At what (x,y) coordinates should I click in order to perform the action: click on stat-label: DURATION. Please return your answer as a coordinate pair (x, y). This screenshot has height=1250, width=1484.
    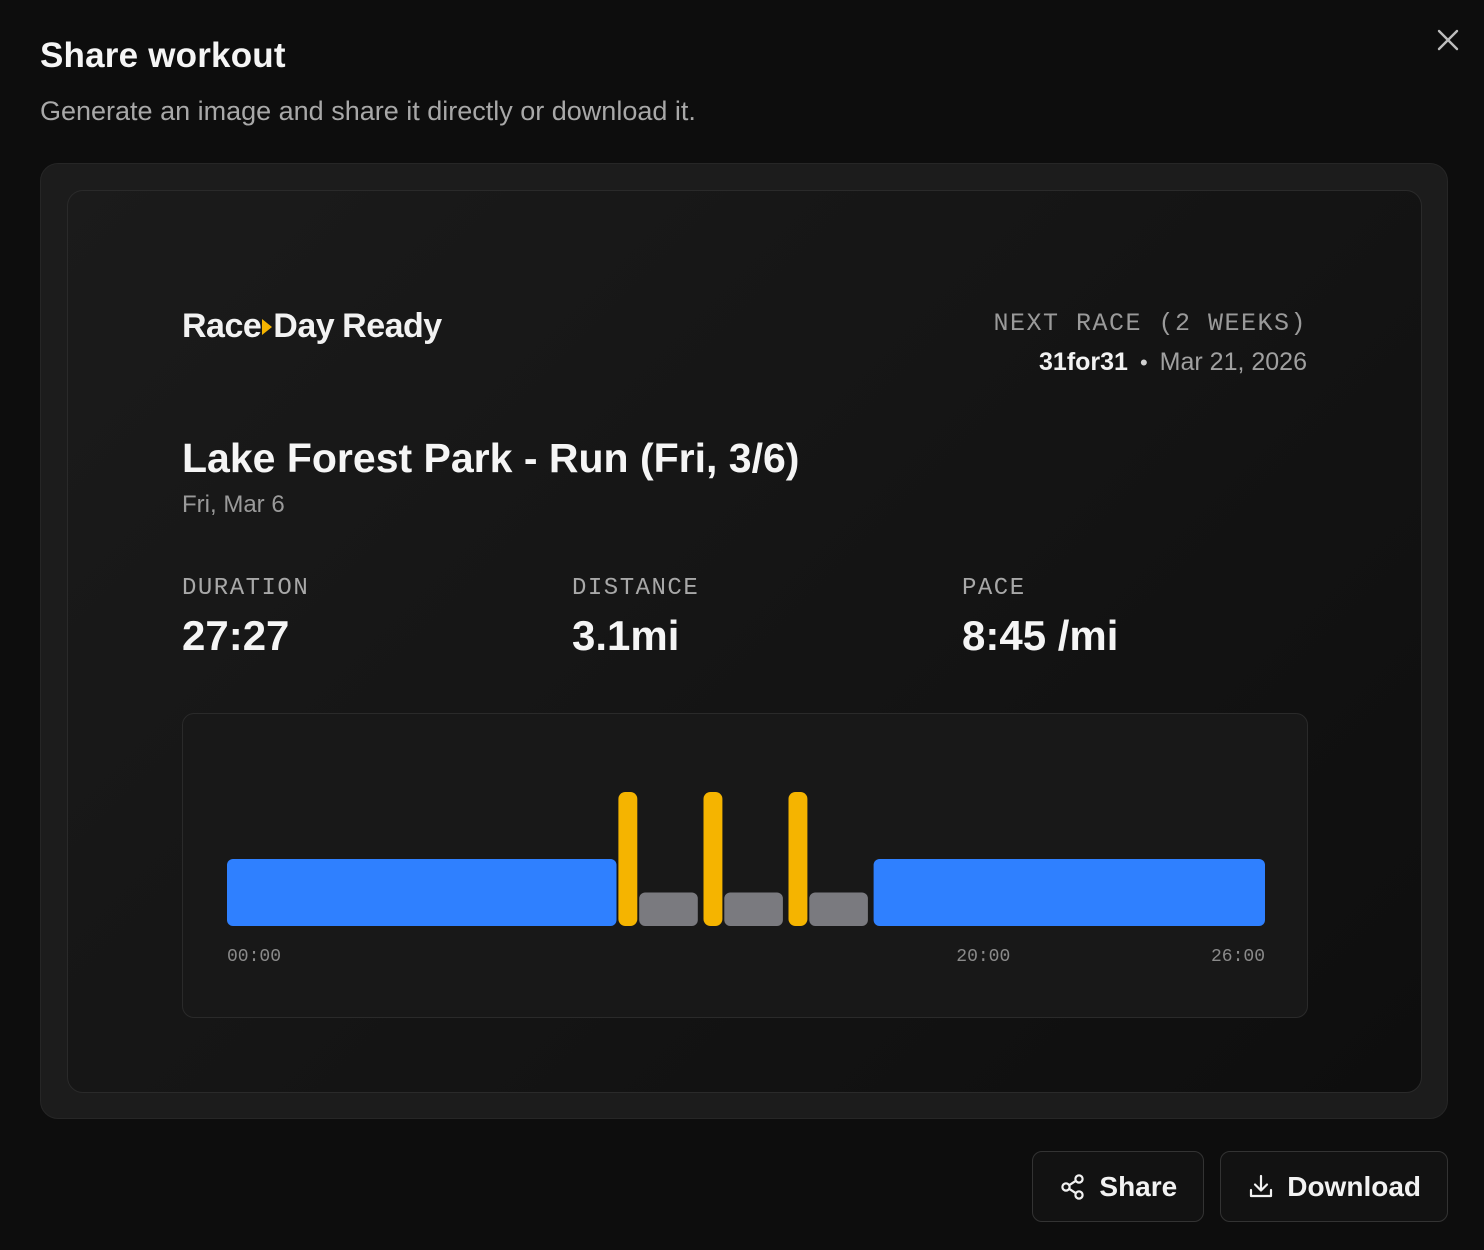
    Looking at the image, I should click on (246, 588).